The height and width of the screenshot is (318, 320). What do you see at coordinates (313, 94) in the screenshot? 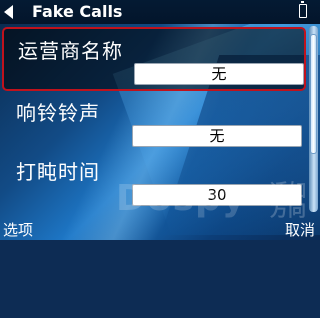
I see `scroll-thumb` at bounding box center [313, 94].